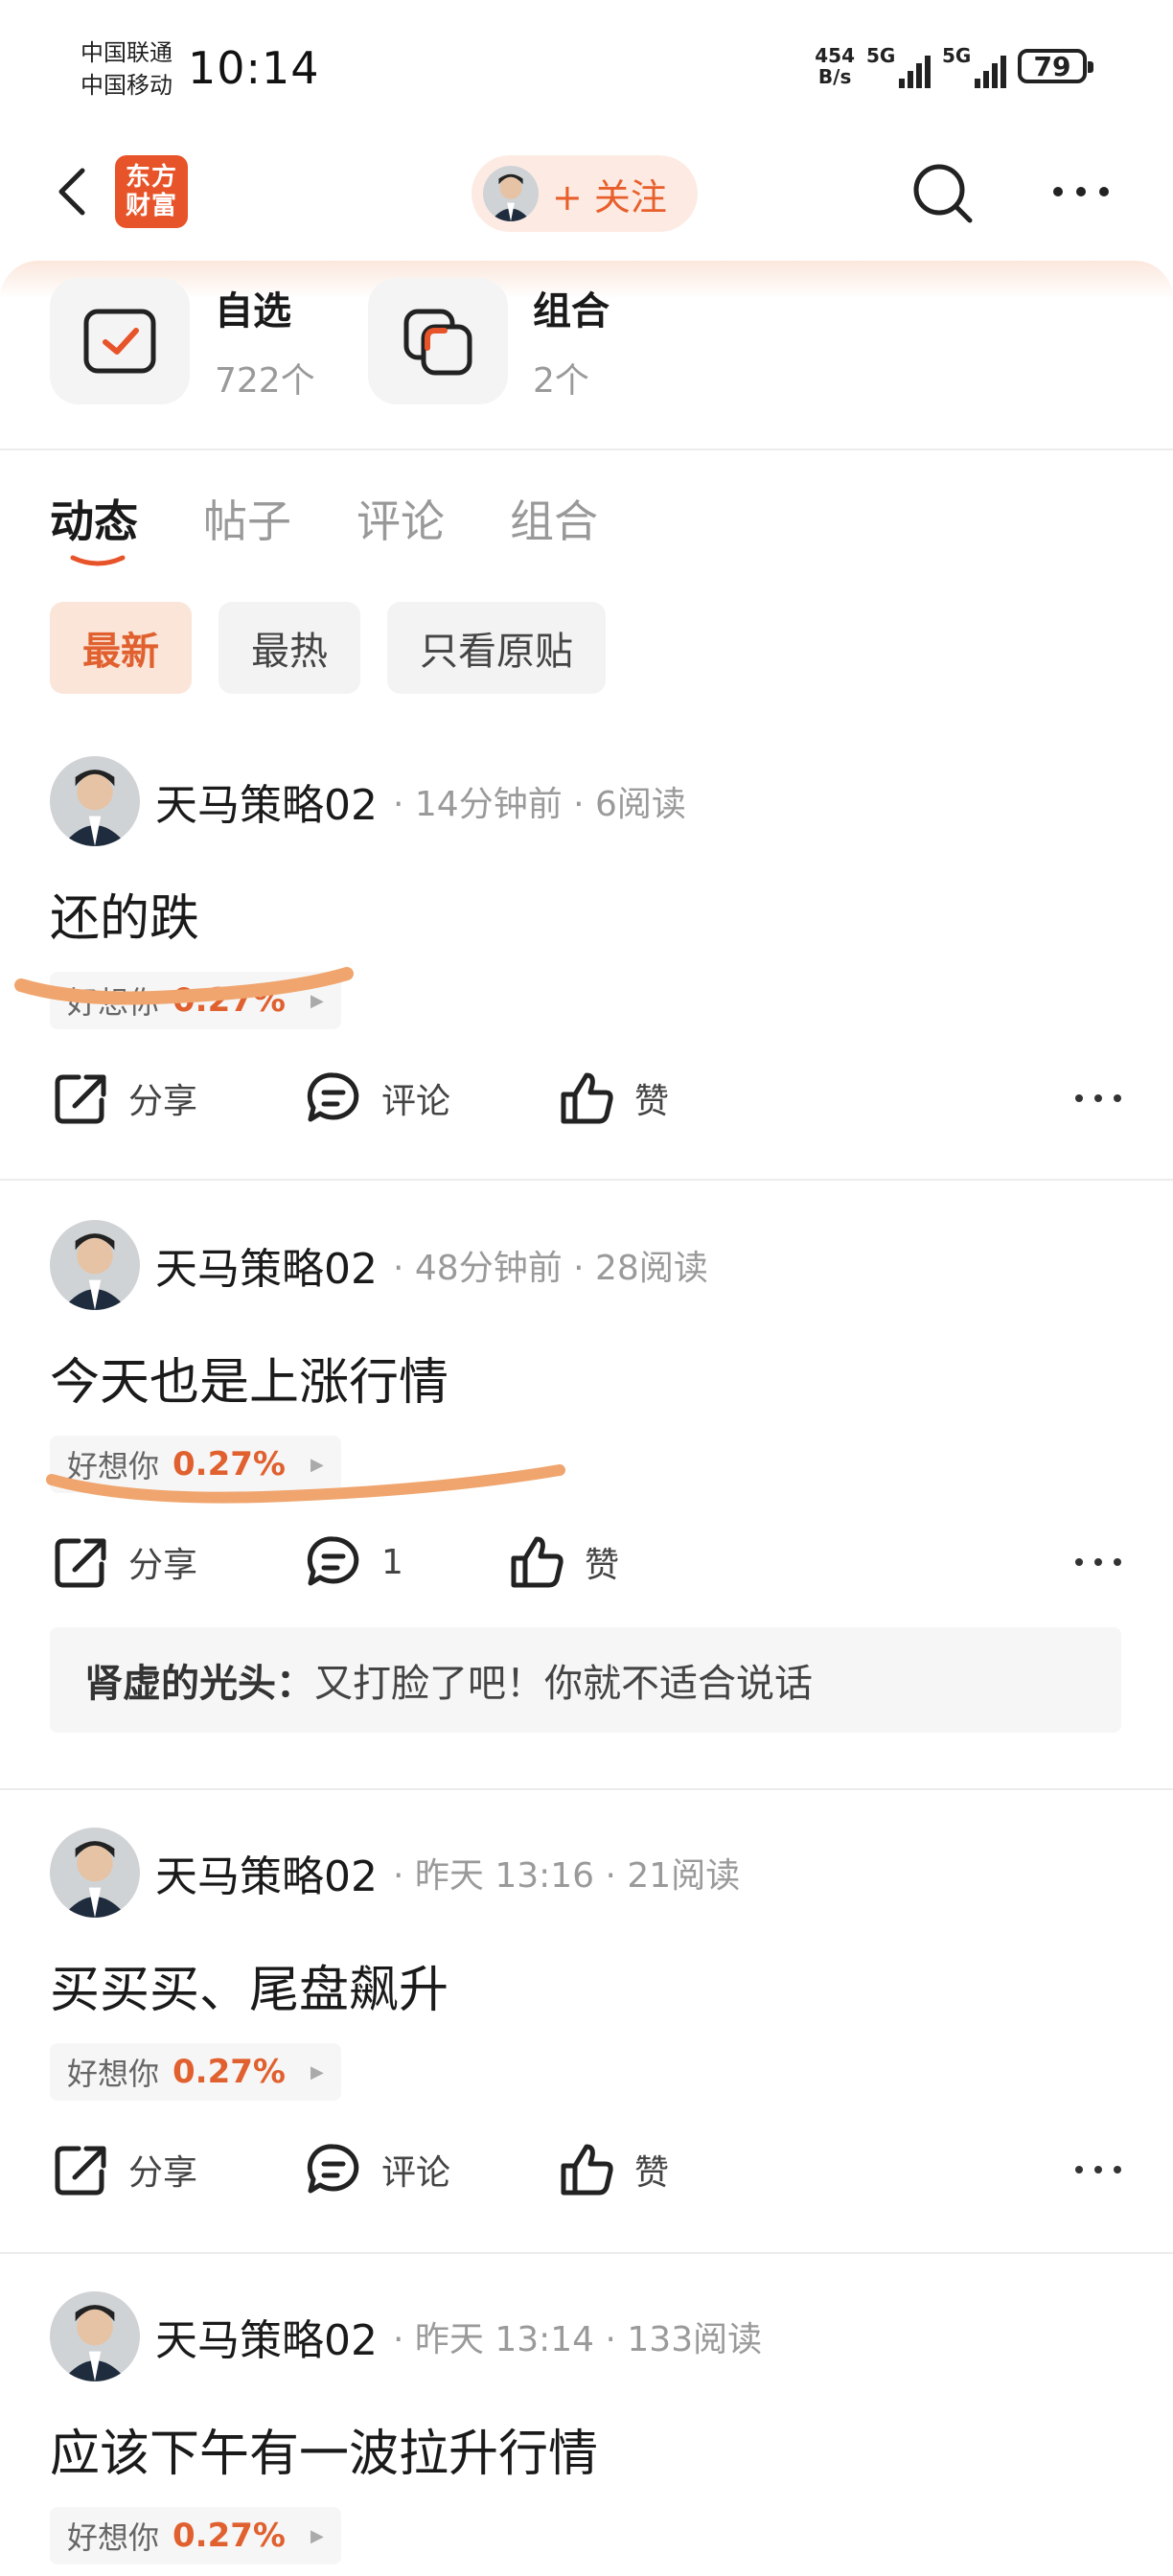 Image resolution: width=1173 pixels, height=2576 pixels. What do you see at coordinates (249, 1378) in the screenshot?
I see `post-text: 今天也是上涨行情` at bounding box center [249, 1378].